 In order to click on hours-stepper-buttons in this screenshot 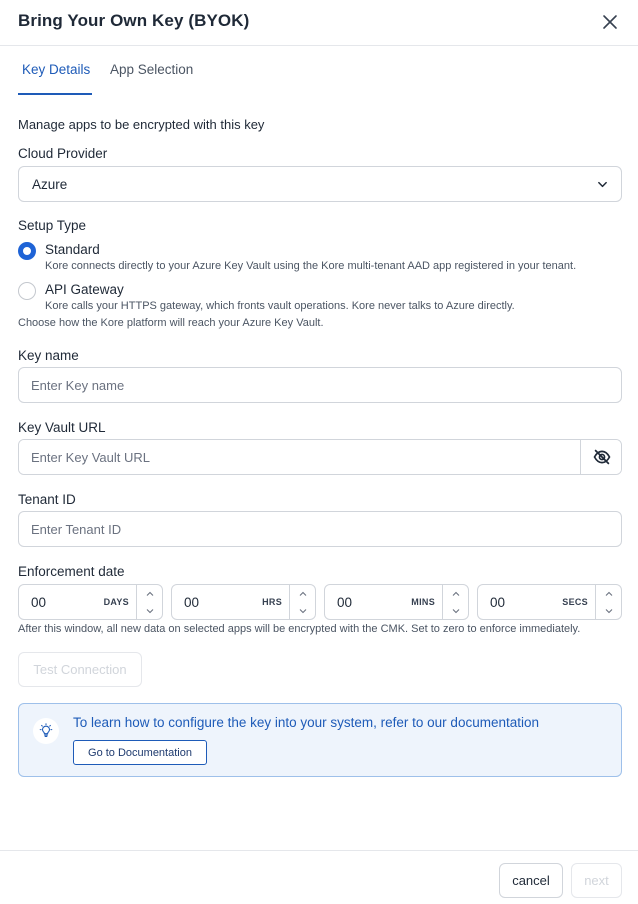, I will do `click(302, 602)`.